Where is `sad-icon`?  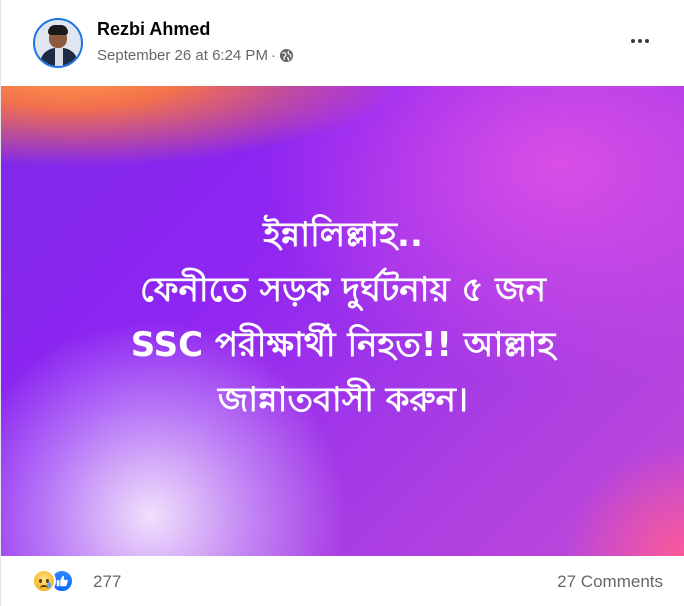
sad-icon is located at coordinates (44, 581).